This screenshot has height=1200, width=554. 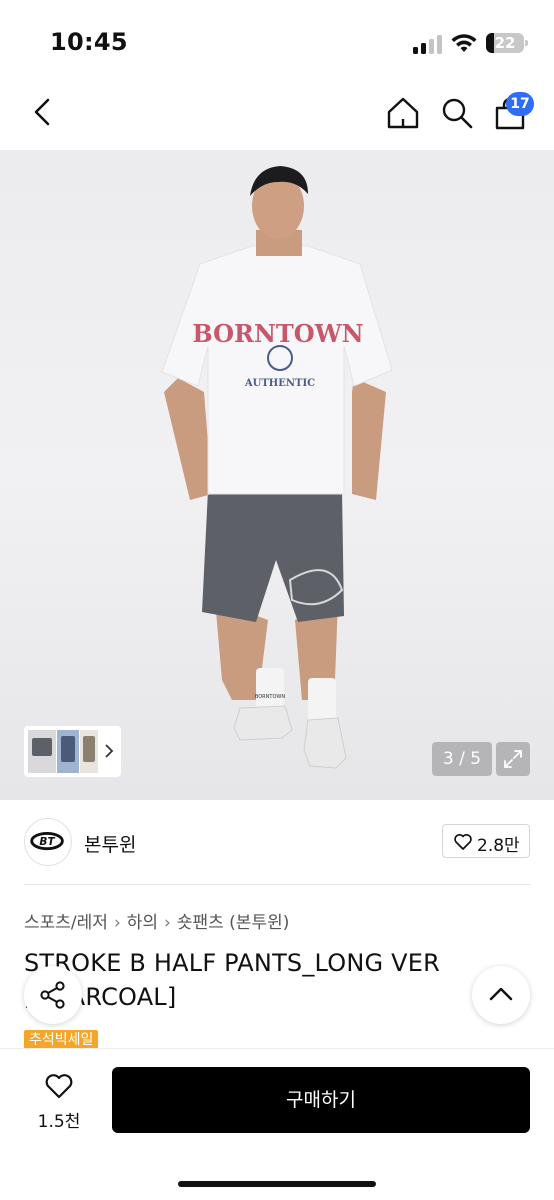 I want to click on nav-bar, so click(x=277, y=117).